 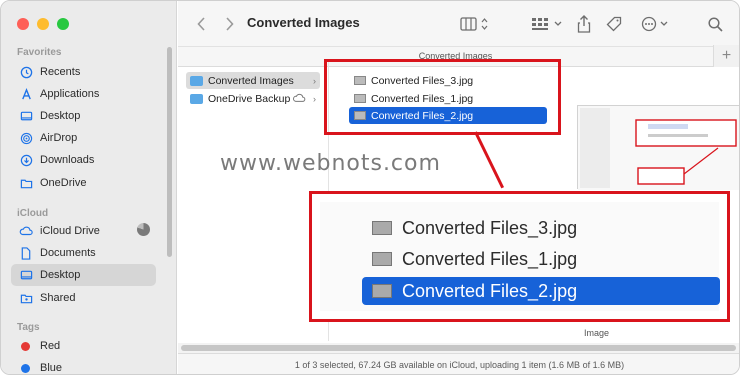 I want to click on sidebar-item-label: Shared, so click(x=58, y=298).